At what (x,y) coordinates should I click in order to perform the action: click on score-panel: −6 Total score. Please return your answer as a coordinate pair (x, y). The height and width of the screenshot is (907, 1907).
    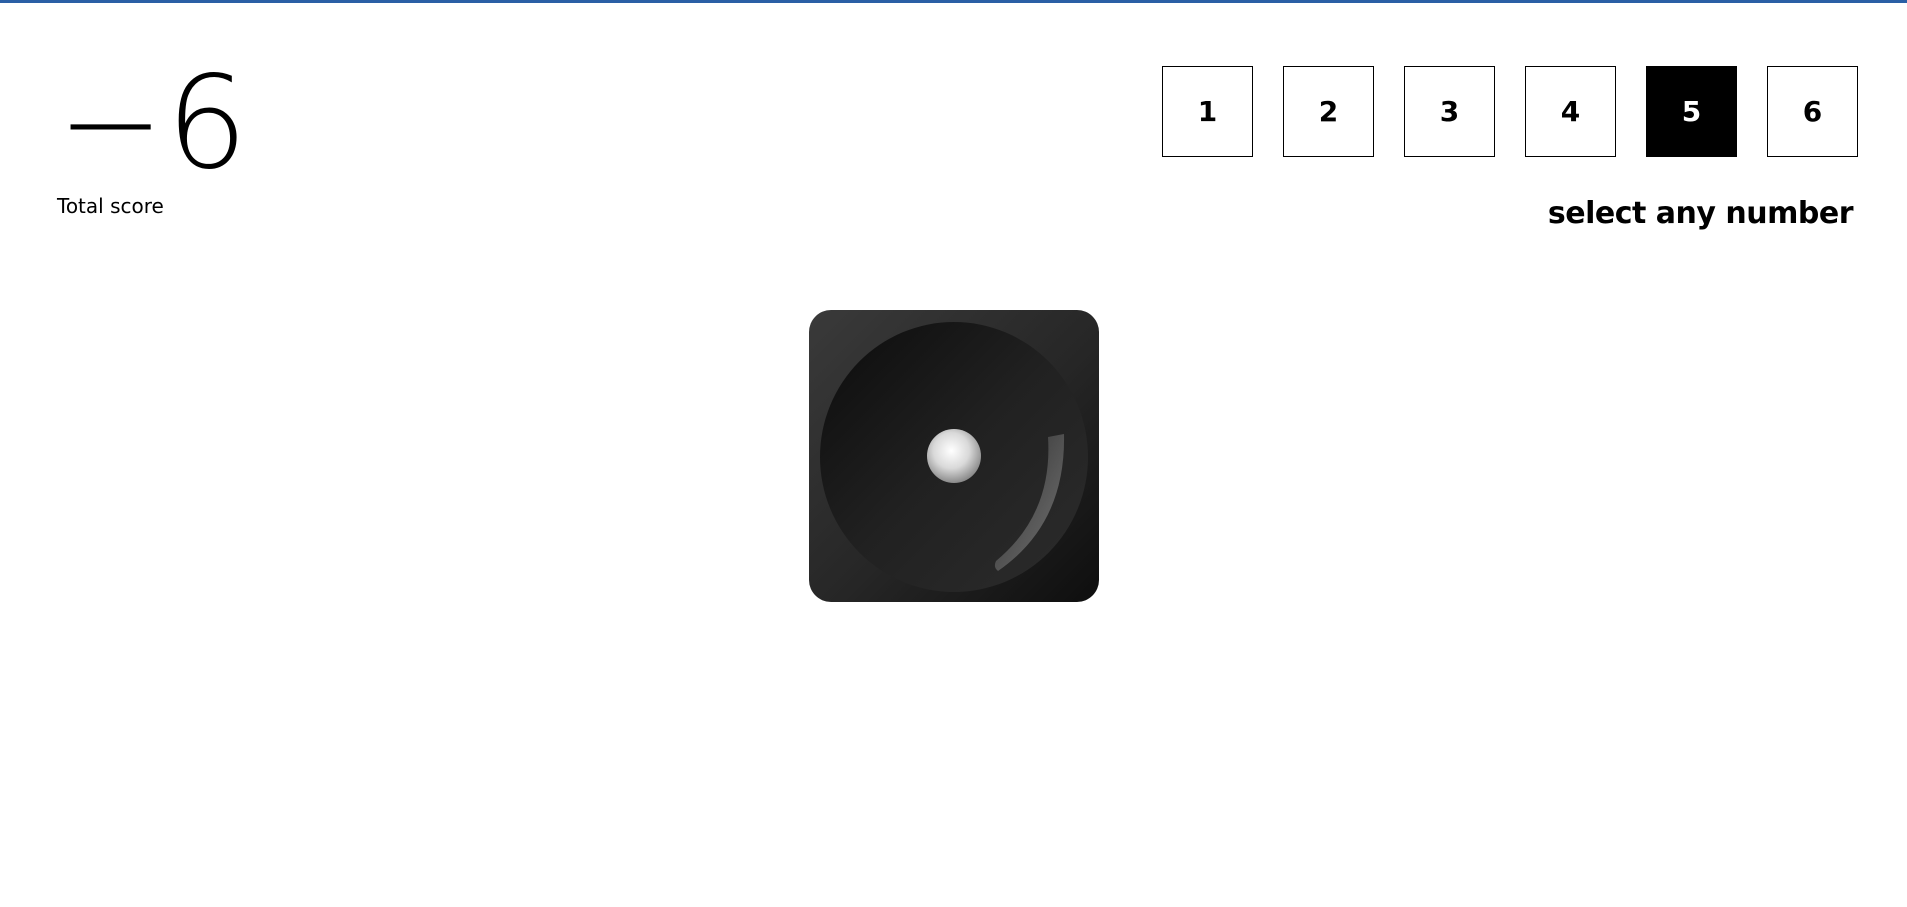
    Looking at the image, I should click on (177, 134).